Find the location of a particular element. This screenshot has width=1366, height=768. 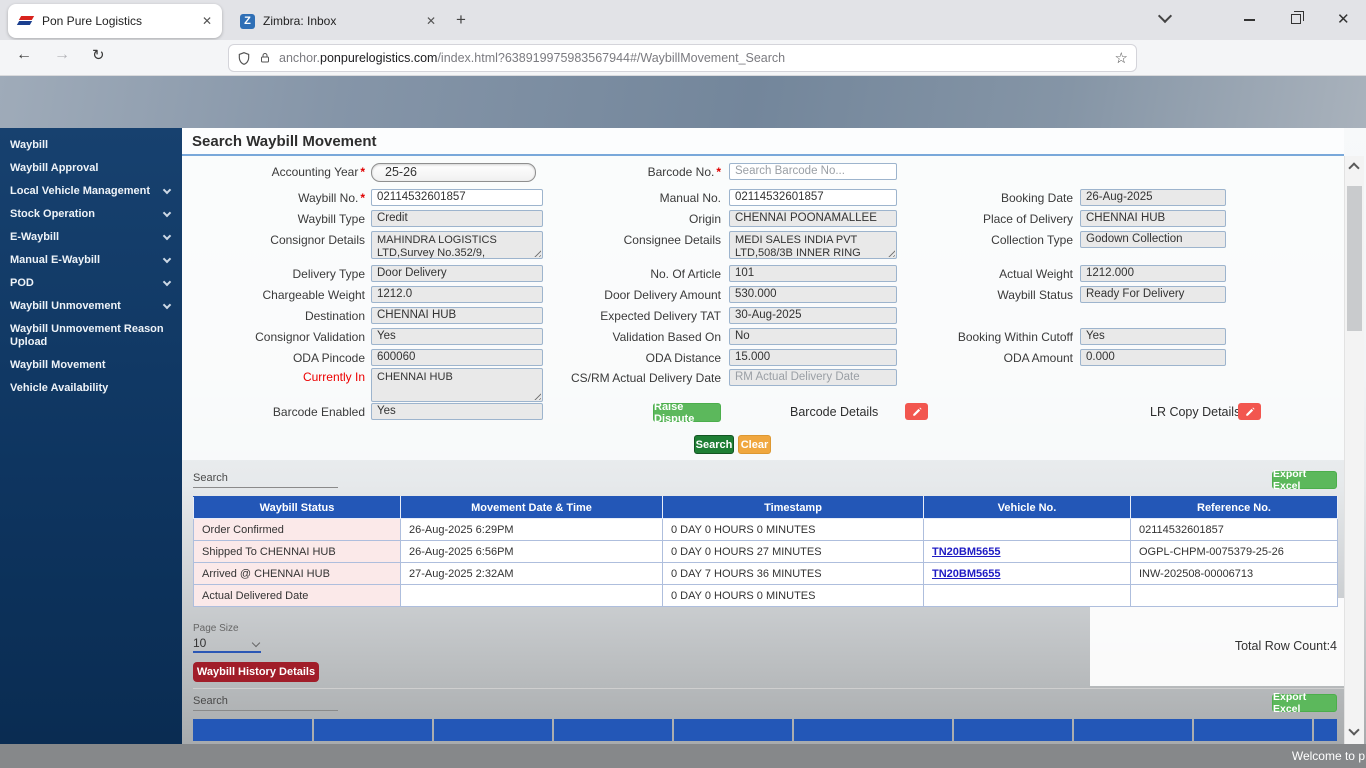

new-tab-button: + is located at coordinates (461, 20).